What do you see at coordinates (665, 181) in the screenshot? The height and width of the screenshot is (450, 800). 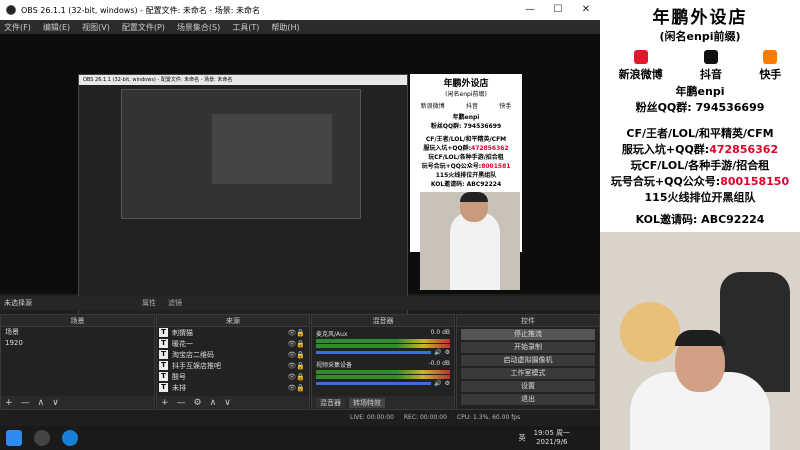 I see `ad-line4-text: 玩号合玩+QQ公众号:` at bounding box center [665, 181].